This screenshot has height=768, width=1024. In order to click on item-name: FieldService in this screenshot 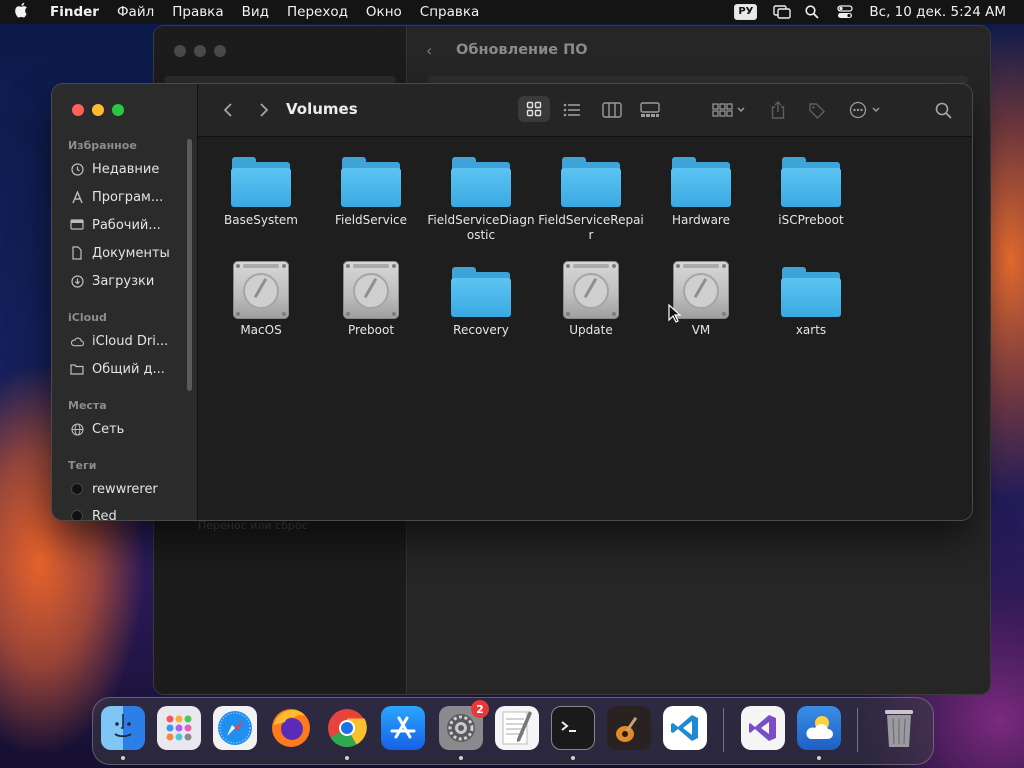, I will do `click(371, 220)`.